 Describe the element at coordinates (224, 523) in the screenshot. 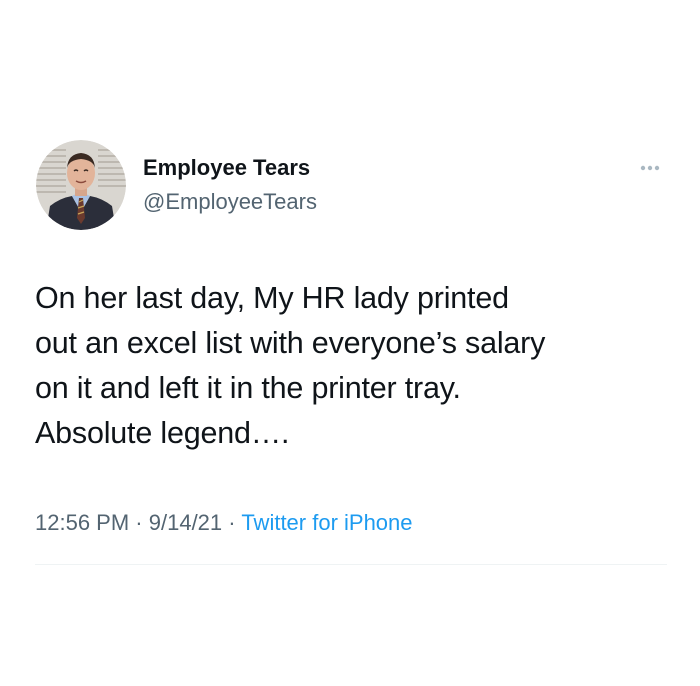

I see `tweet-metadata: 12:56 PM · 9/14/21 · Twitter for iPhone` at that location.